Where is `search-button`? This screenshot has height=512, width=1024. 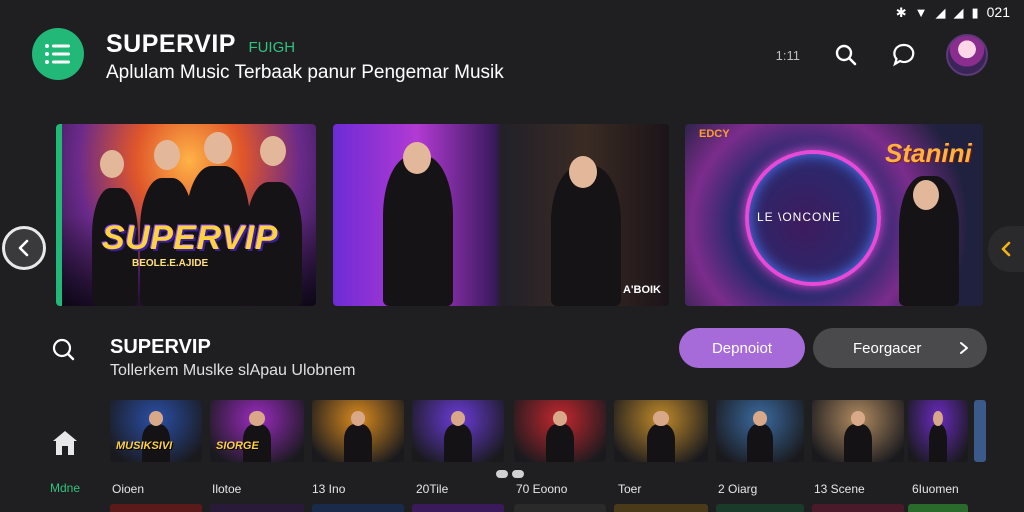 search-button is located at coordinates (846, 55).